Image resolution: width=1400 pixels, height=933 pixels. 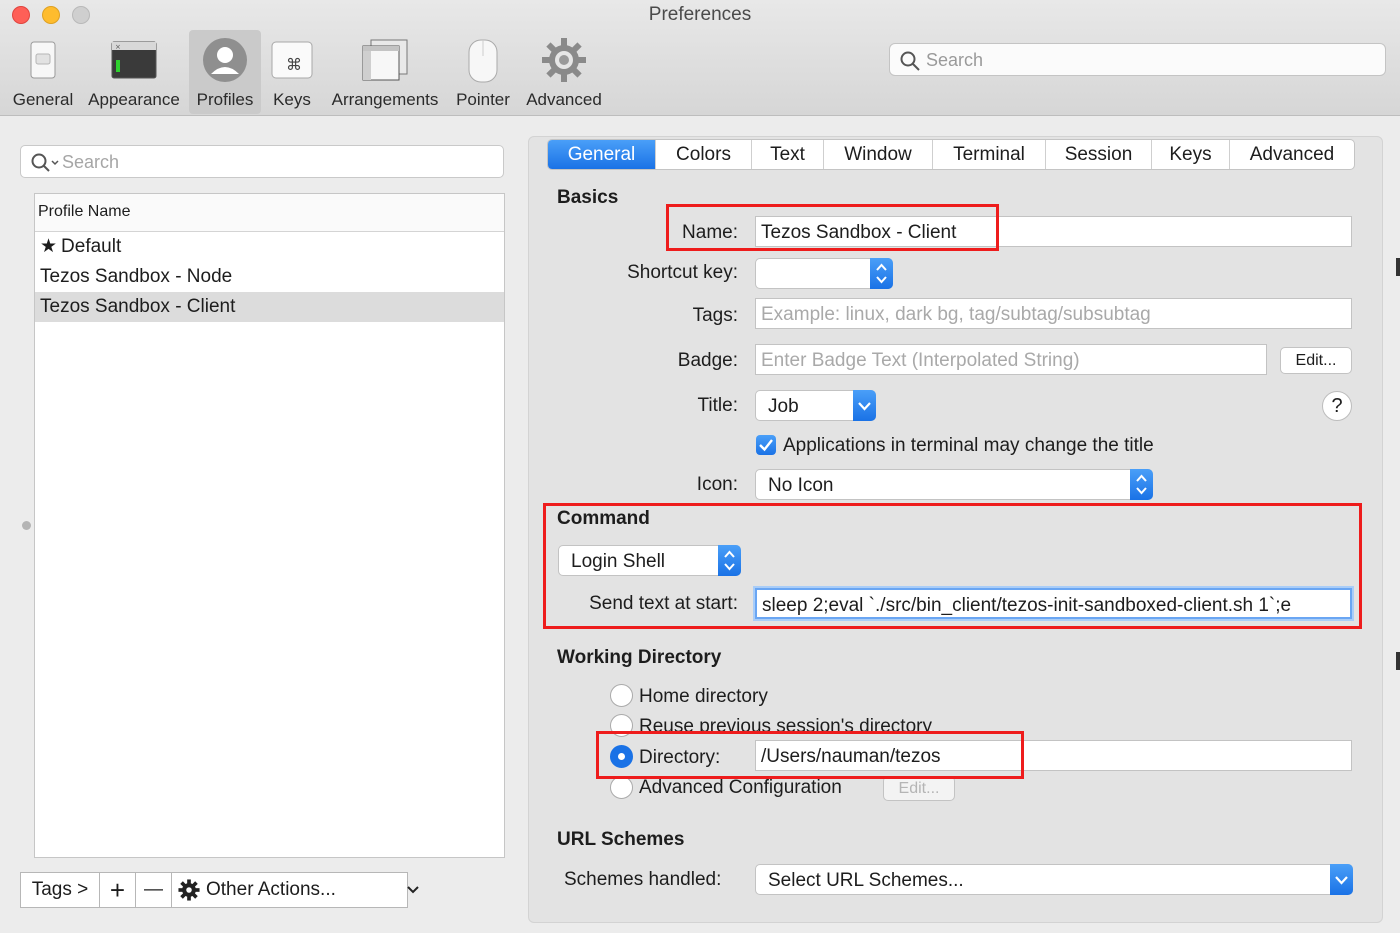 I want to click on checkmark-icon, so click(x=766, y=445).